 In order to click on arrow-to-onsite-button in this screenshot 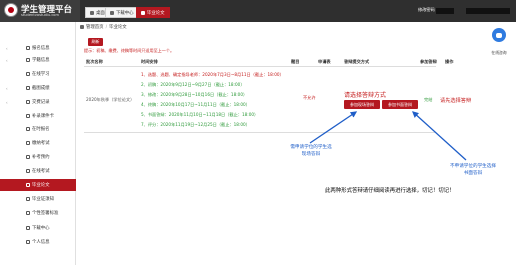, I will do `click(333, 127)`.